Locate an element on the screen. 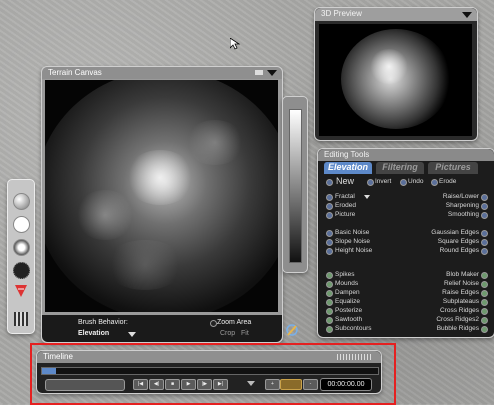 Image resolution: width=494 pixels, height=405 pixels. crop-button: Crop is located at coordinates (227, 333).